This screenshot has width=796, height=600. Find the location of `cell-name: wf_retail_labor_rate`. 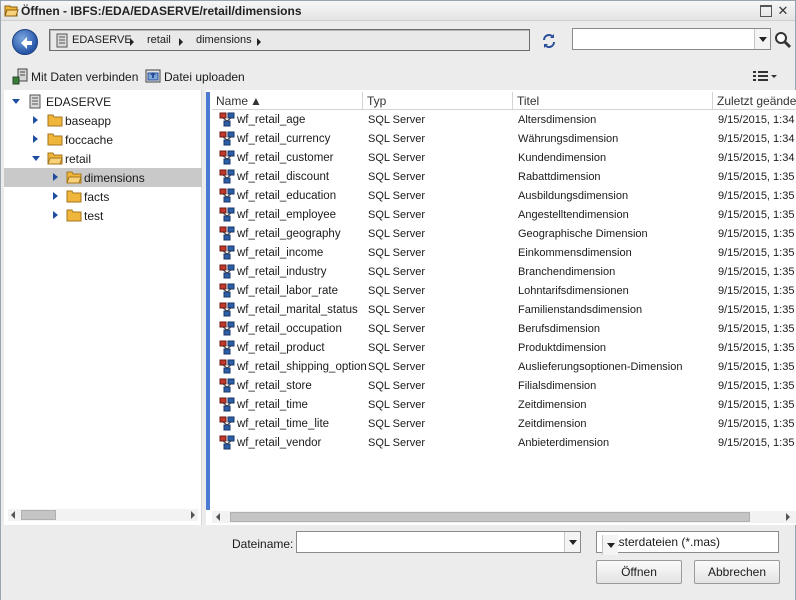

cell-name: wf_retail_labor_rate is located at coordinates (288, 291).